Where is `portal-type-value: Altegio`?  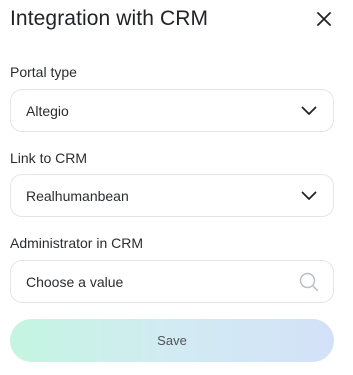
portal-type-value: Altegio is located at coordinates (47, 110).